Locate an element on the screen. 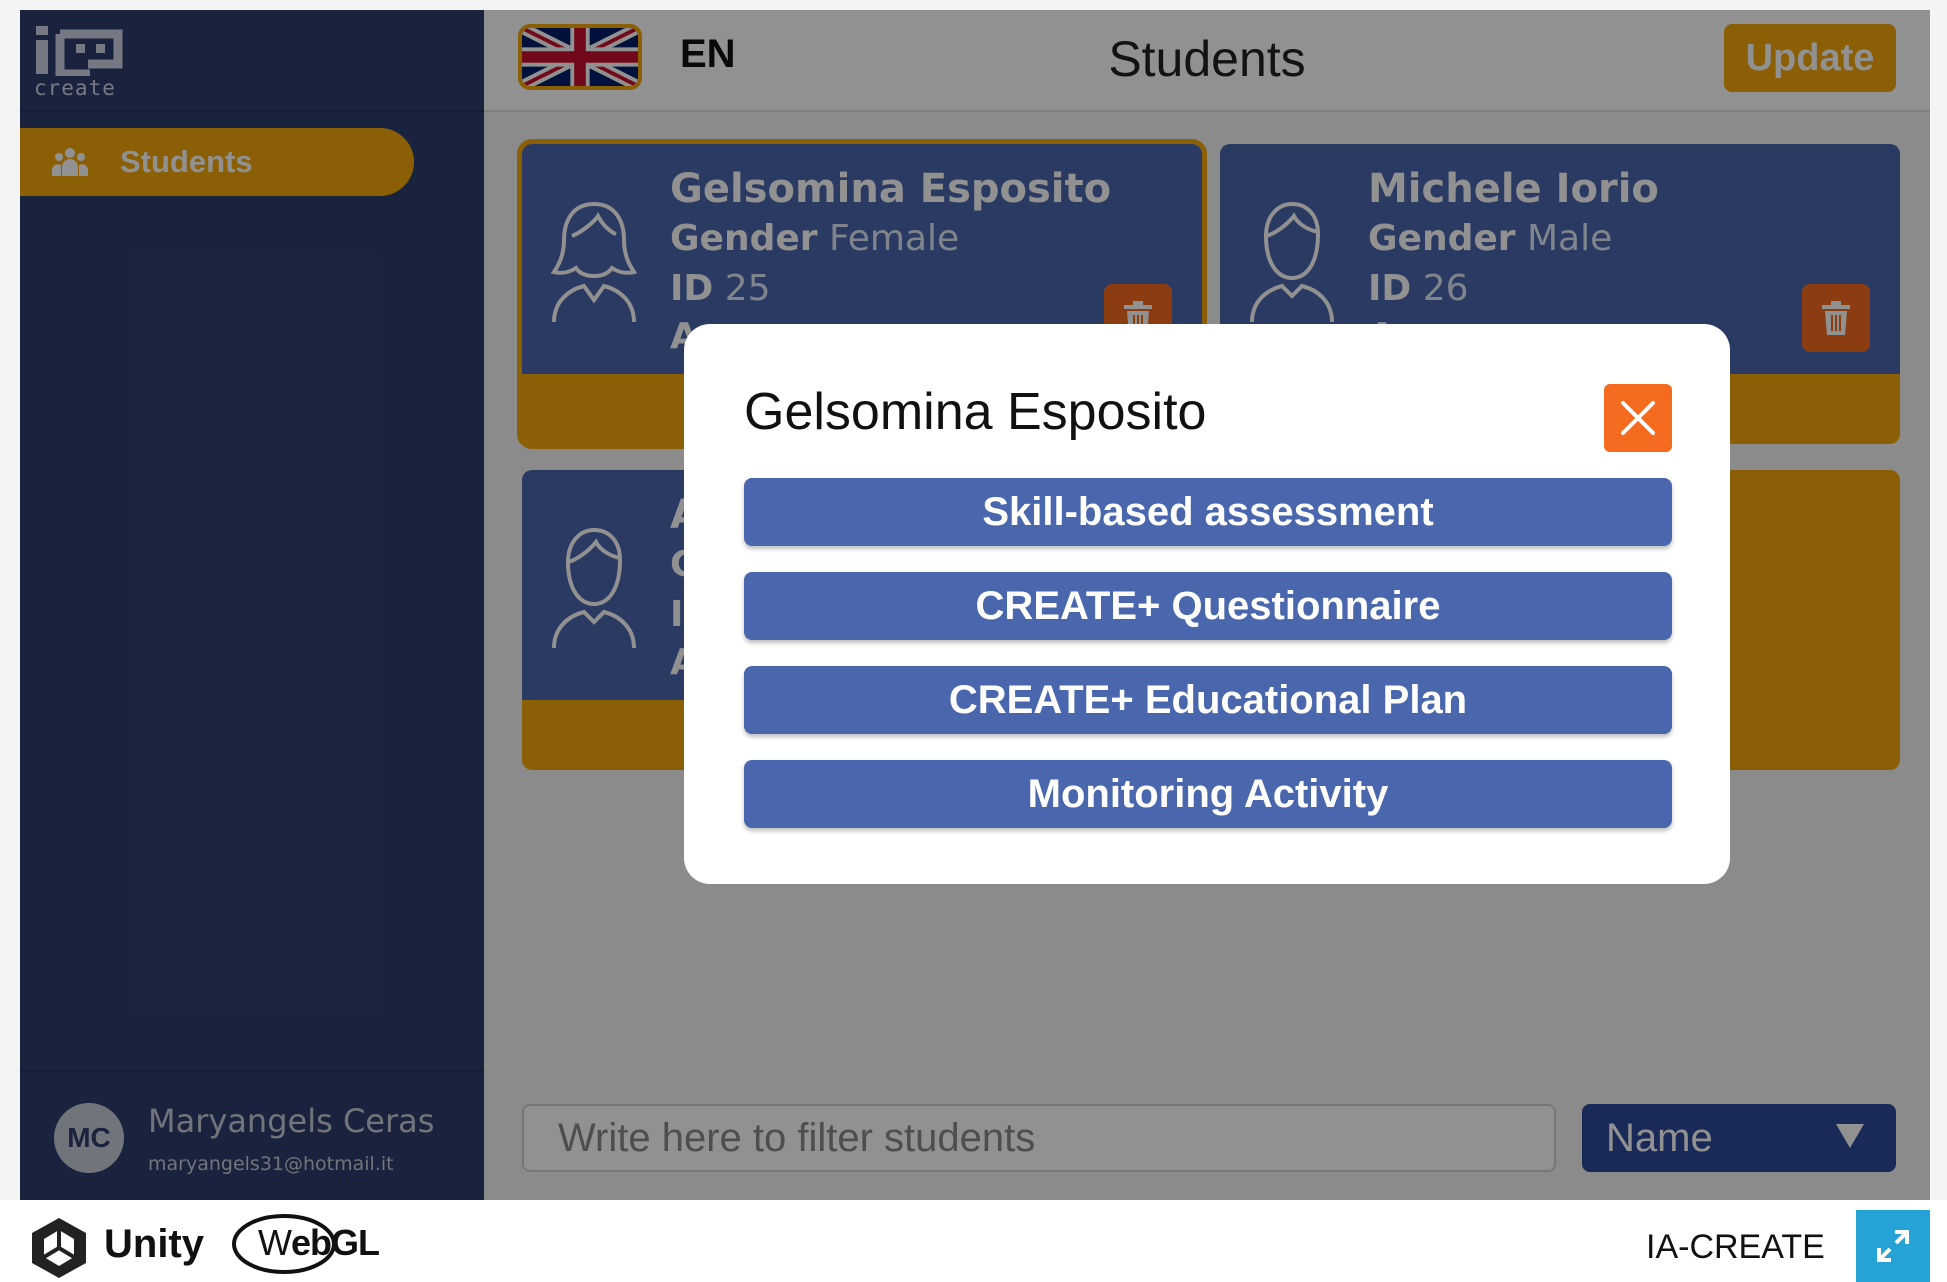 This screenshot has height=1282, width=1947. monitoring-activity-button: Monitoring Activity is located at coordinates (1208, 794).